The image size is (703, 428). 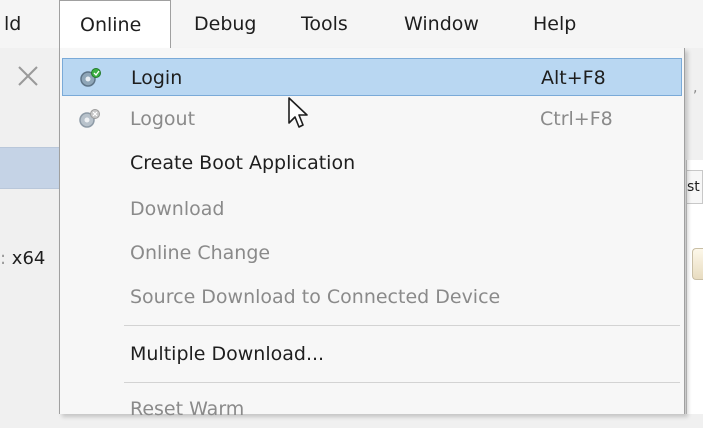 What do you see at coordinates (554, 24) in the screenshot?
I see `menu-help: Help` at bounding box center [554, 24].